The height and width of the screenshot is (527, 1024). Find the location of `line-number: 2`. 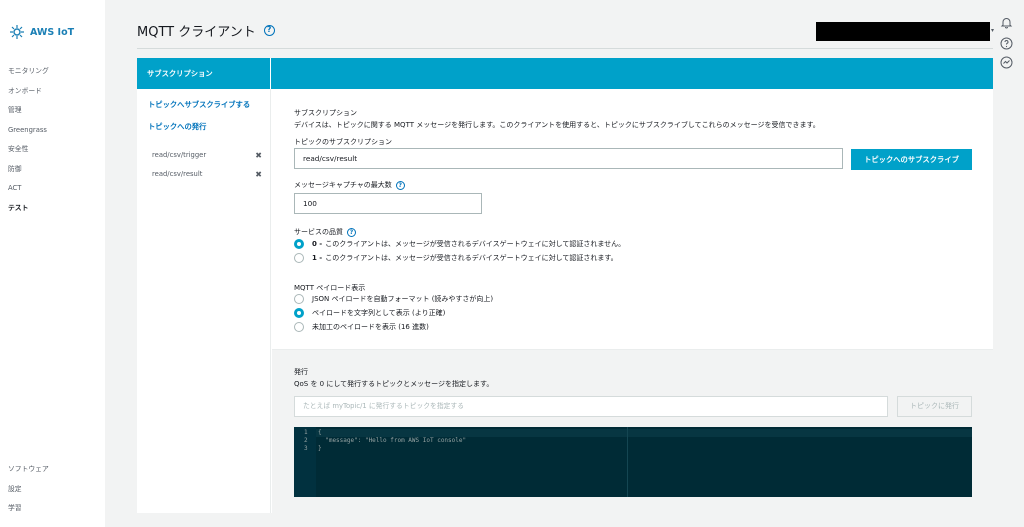

line-number: 2 is located at coordinates (306, 440).